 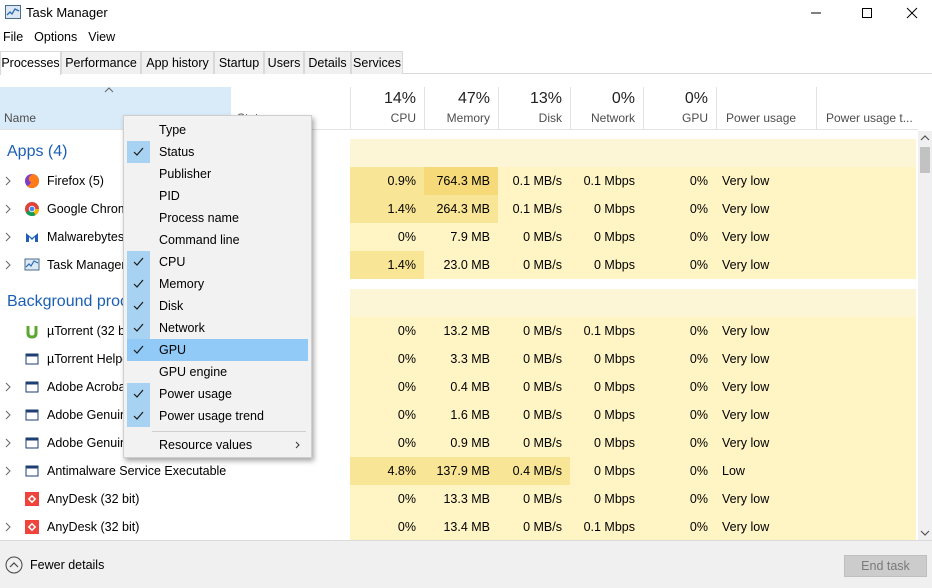 I want to click on column-power-usage: Power usage, so click(x=766, y=108).